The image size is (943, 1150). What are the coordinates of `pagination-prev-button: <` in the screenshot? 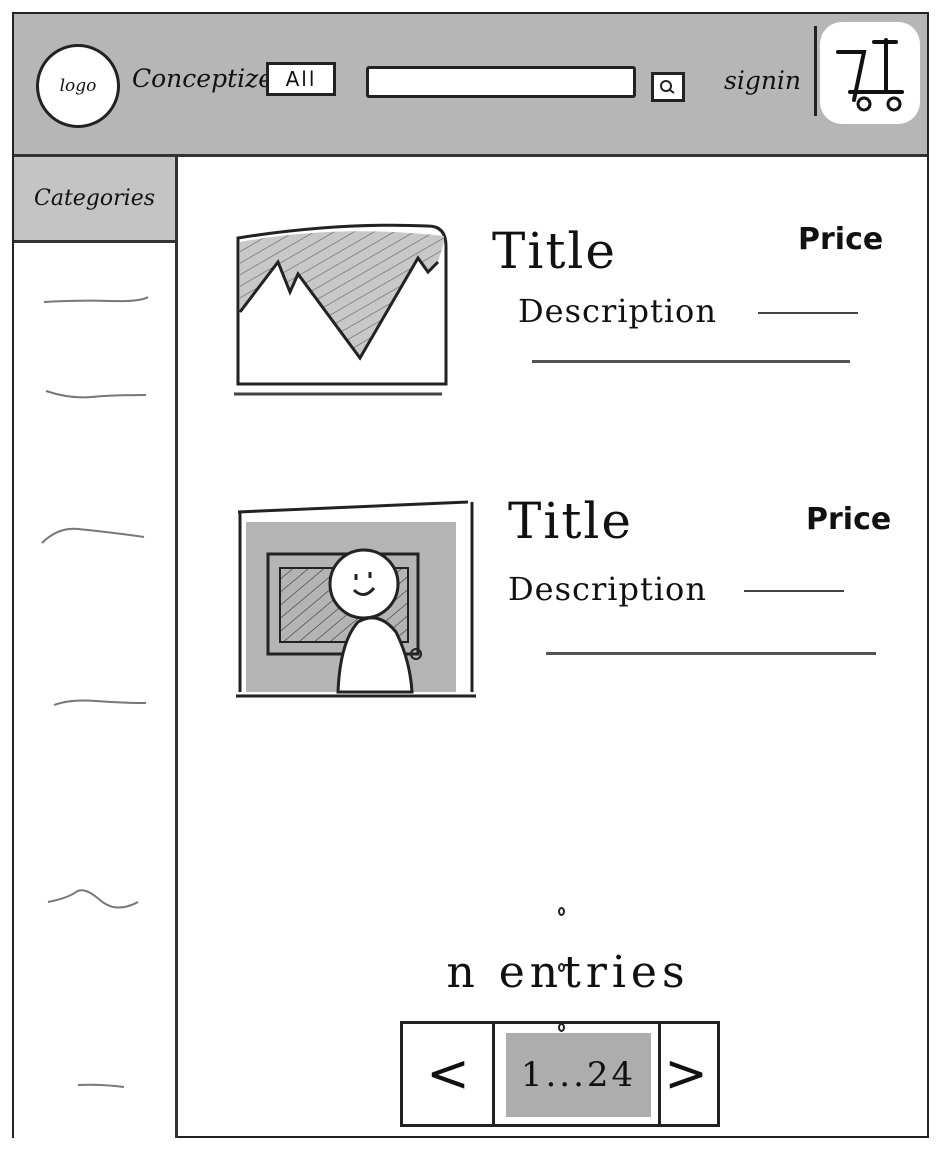 It's located at (448, 1074).